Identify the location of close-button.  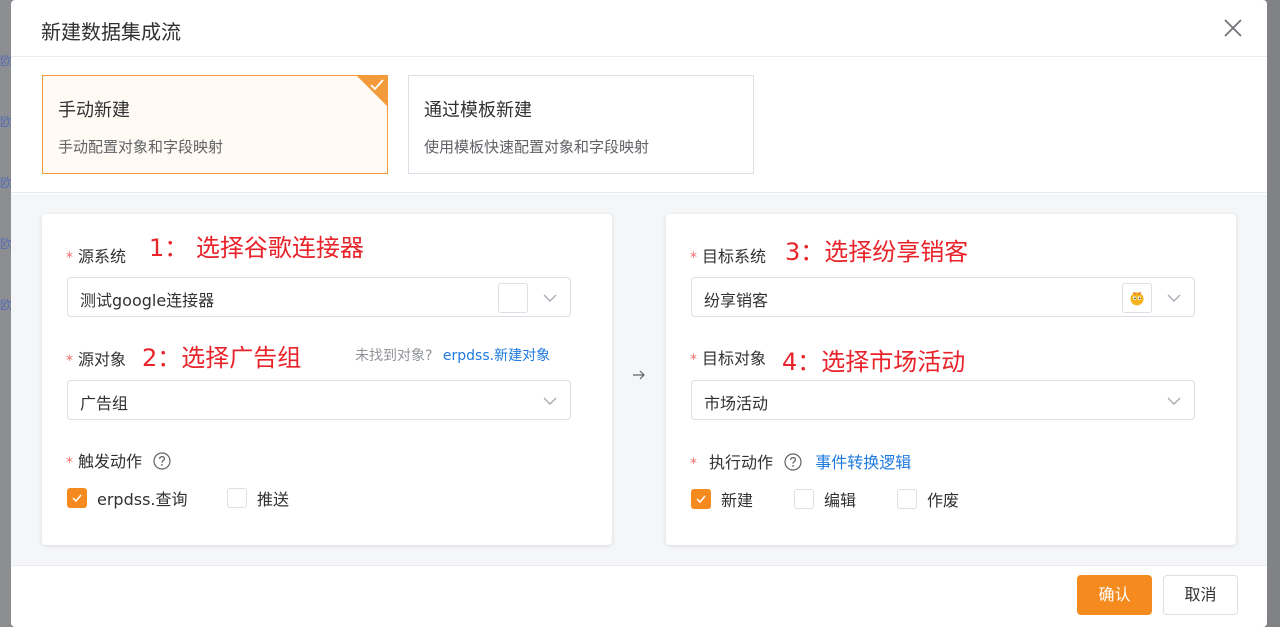
(1233, 28).